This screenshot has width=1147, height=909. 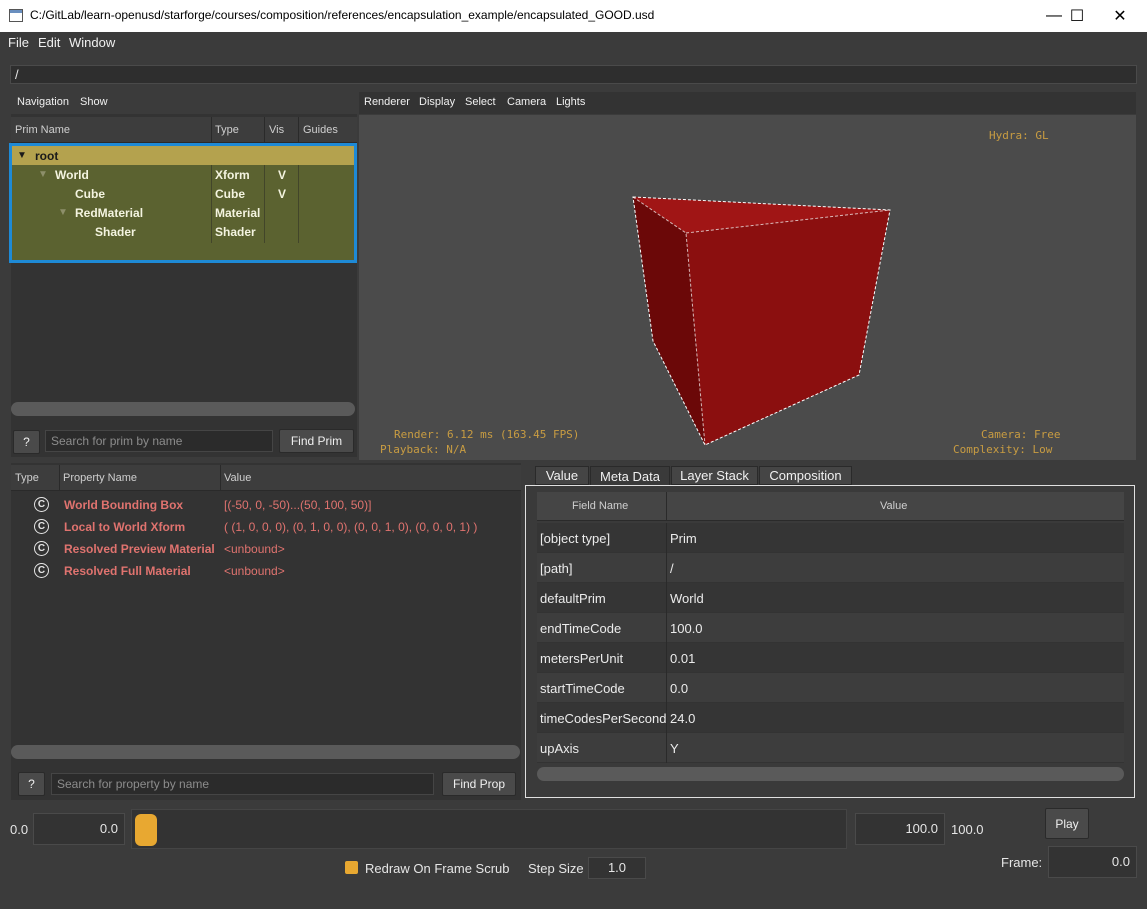 What do you see at coordinates (183, 212) in the screenshot?
I see `tree-row-redmaterial: ▼ RedMaterial Material` at bounding box center [183, 212].